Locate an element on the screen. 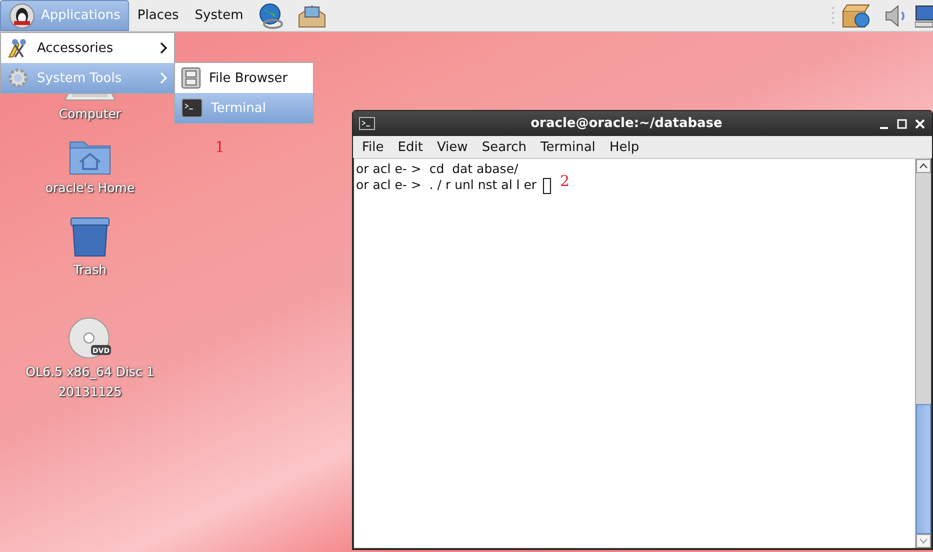 The width and height of the screenshot is (933, 552). gear-icon is located at coordinates (18, 78).